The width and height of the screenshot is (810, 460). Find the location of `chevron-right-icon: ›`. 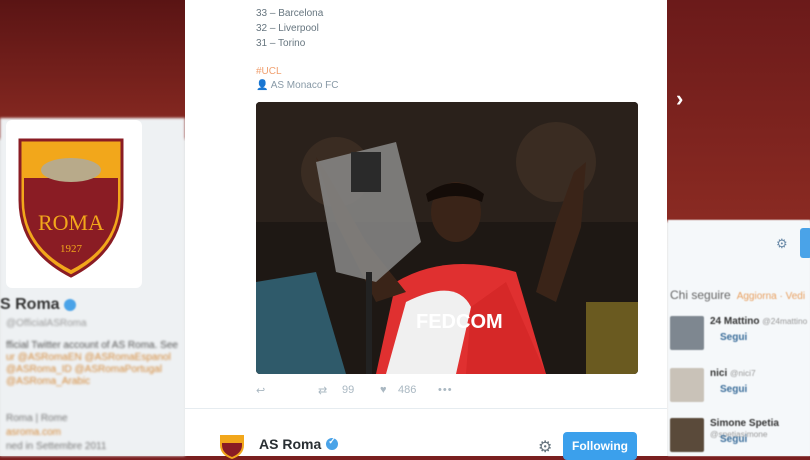

chevron-right-icon: › is located at coordinates (679, 99).